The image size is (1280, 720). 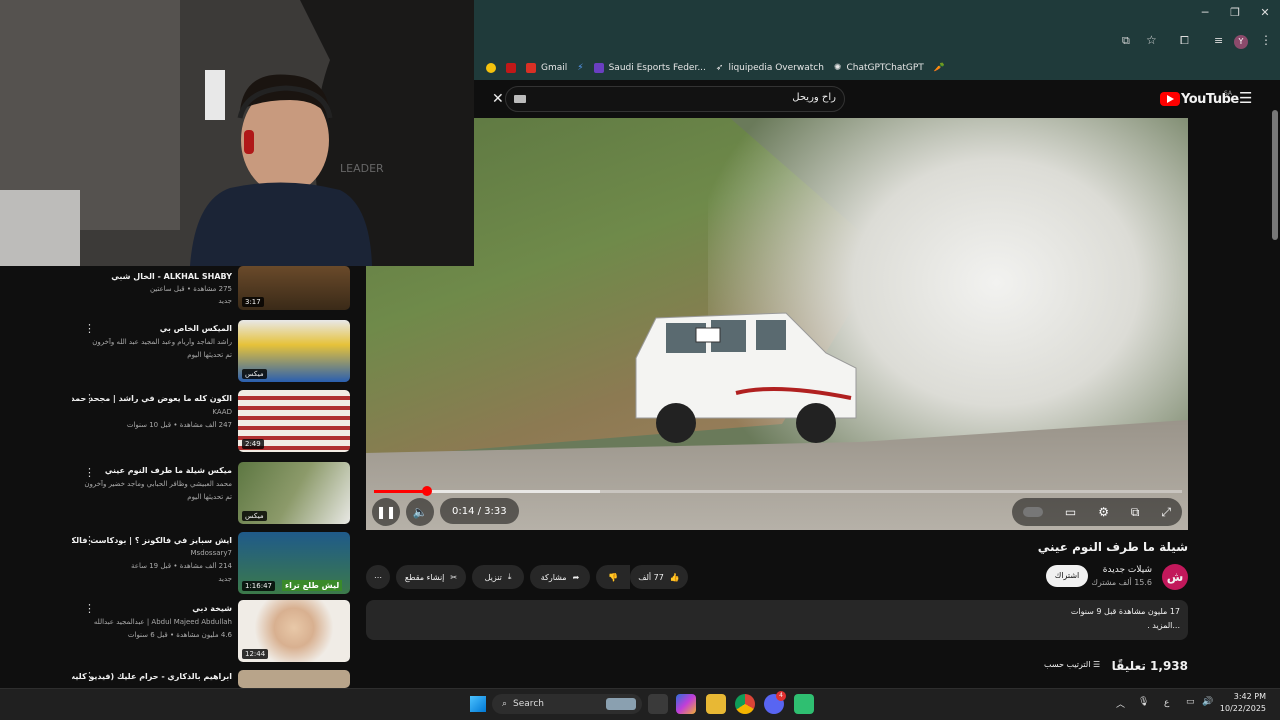 What do you see at coordinates (498, 577) in the screenshot?
I see `download-button: ⤓ تنزيل` at bounding box center [498, 577].